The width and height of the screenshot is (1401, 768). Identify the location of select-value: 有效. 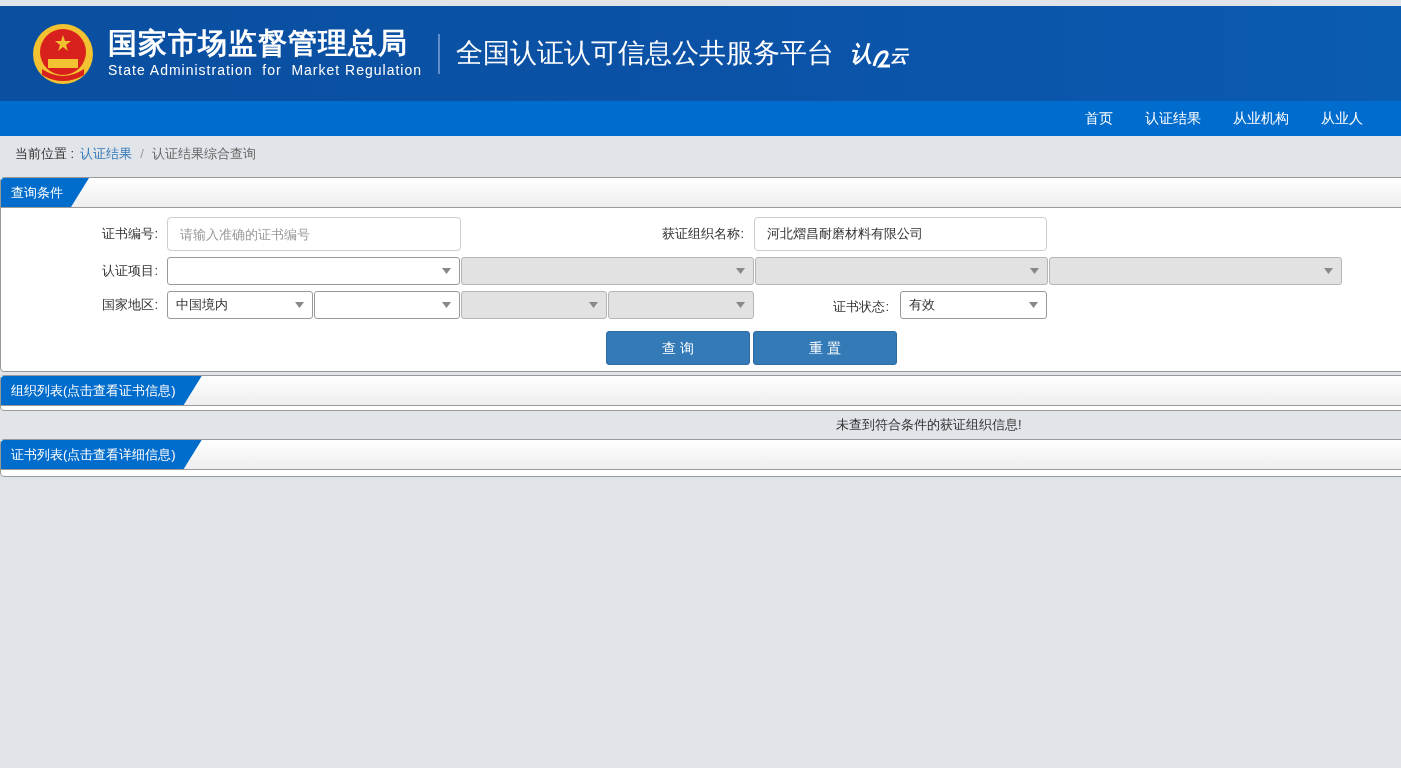
(922, 305).